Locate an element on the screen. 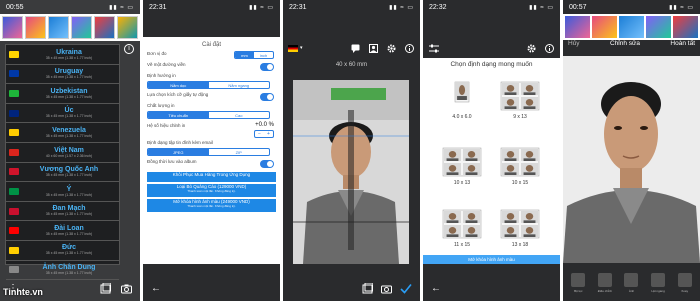 The height and width of the screenshot is (301, 700). format-zip: ZIP is located at coordinates (239, 152).